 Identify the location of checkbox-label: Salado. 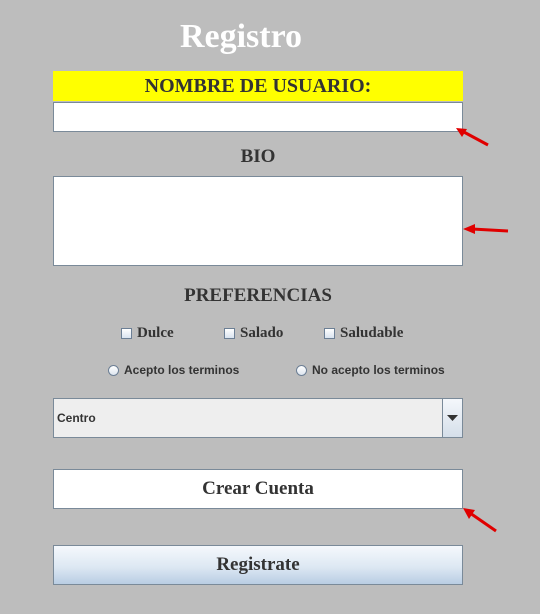
(262, 333).